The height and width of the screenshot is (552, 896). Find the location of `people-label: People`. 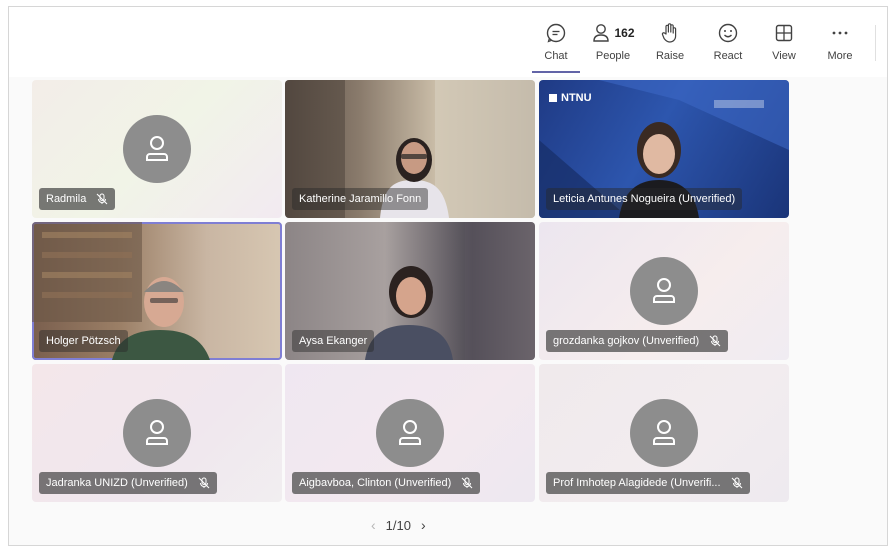

people-label: People is located at coordinates (613, 56).